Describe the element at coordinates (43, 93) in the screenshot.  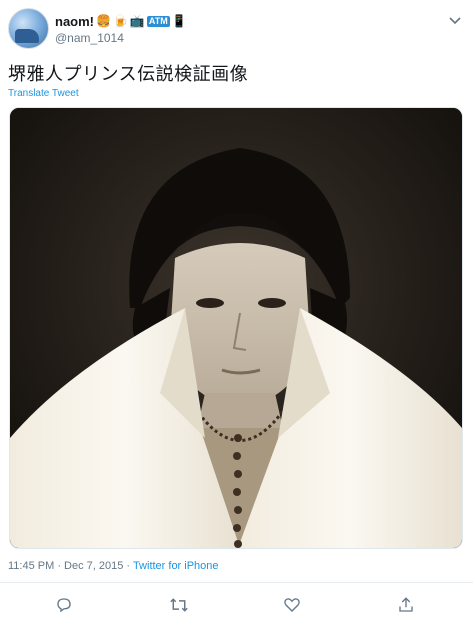
I see `translate-link: Translate Tweet` at that location.